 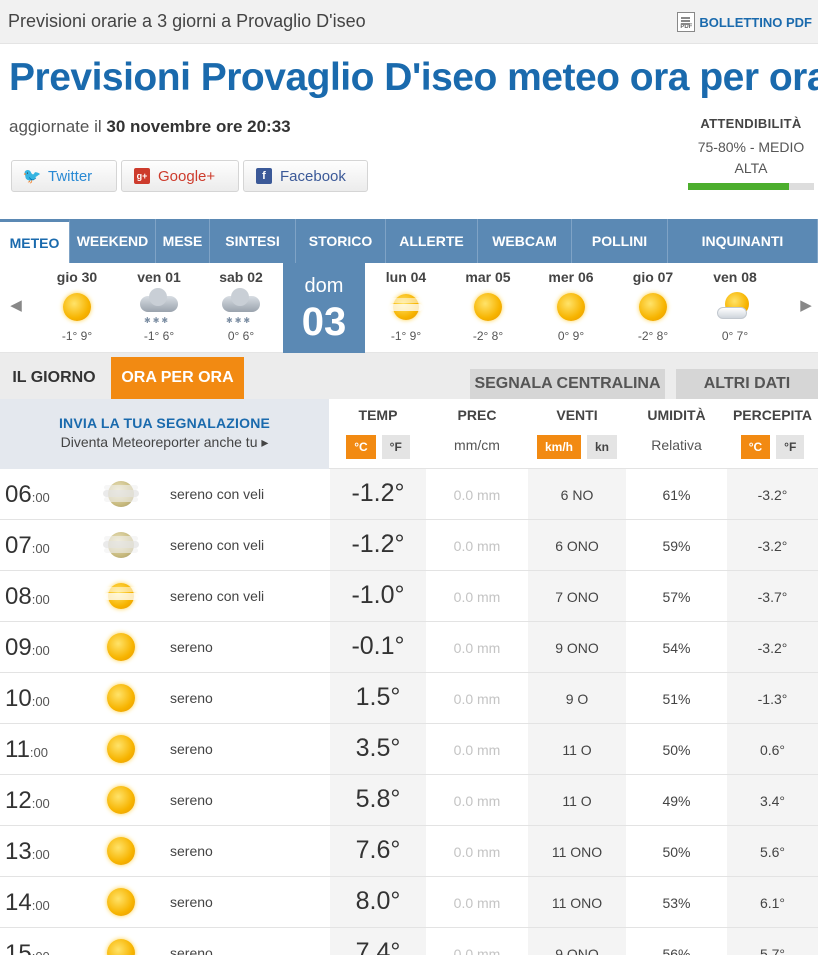 What do you see at coordinates (241, 308) in the screenshot?
I see `day-item: sab 02 ✱✱✱ 0° 6°` at bounding box center [241, 308].